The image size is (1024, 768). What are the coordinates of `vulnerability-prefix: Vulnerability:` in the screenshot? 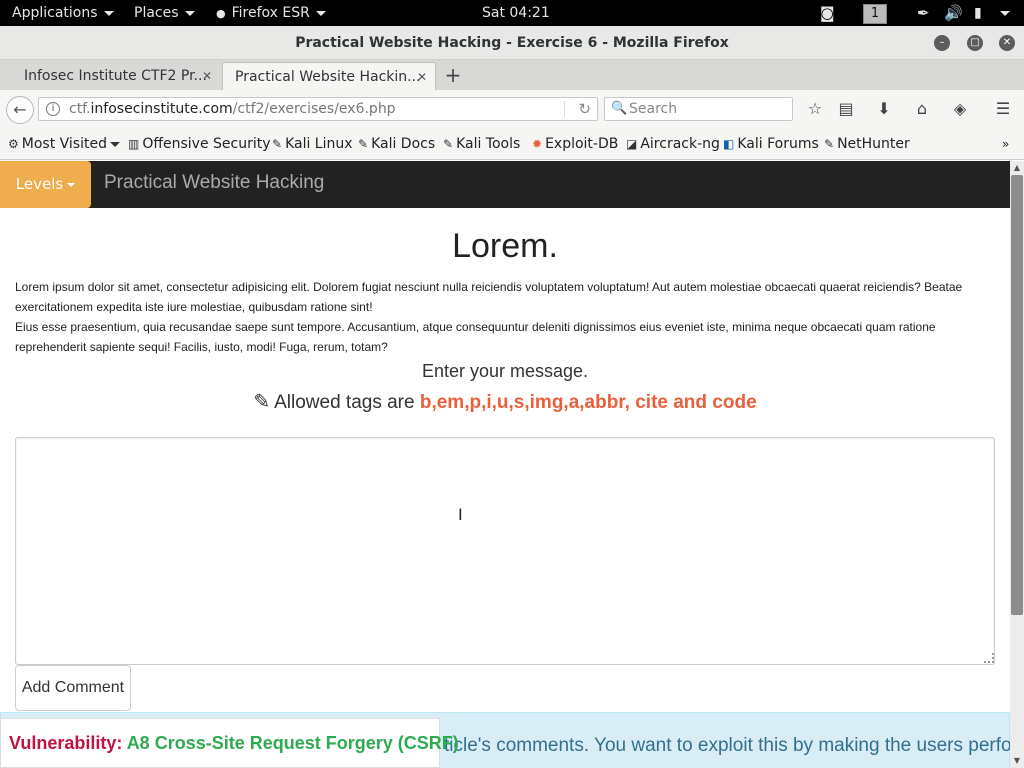 It's located at (68, 743).